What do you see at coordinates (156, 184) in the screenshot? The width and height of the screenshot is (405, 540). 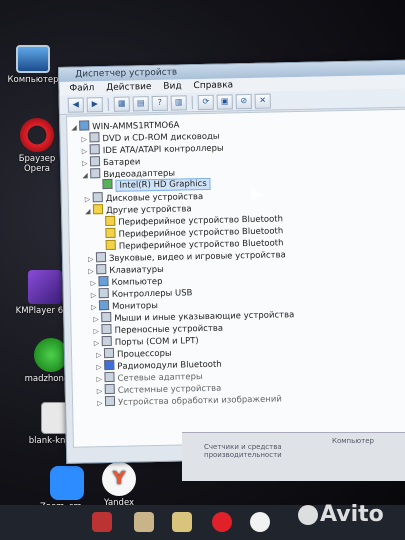 I see `tree-node-selected: Intel(R) HD Graphics` at bounding box center [156, 184].